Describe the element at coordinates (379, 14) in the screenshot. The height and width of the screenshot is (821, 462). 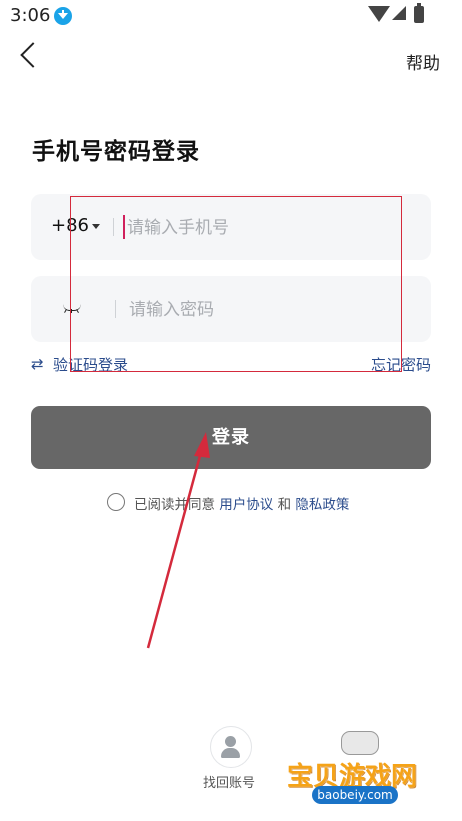
I see `wifi-icon` at that location.